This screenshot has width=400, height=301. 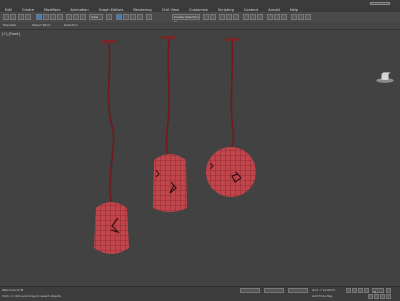 What do you see at coordinates (28, 10) in the screenshot?
I see `menu-create: Create` at bounding box center [28, 10].